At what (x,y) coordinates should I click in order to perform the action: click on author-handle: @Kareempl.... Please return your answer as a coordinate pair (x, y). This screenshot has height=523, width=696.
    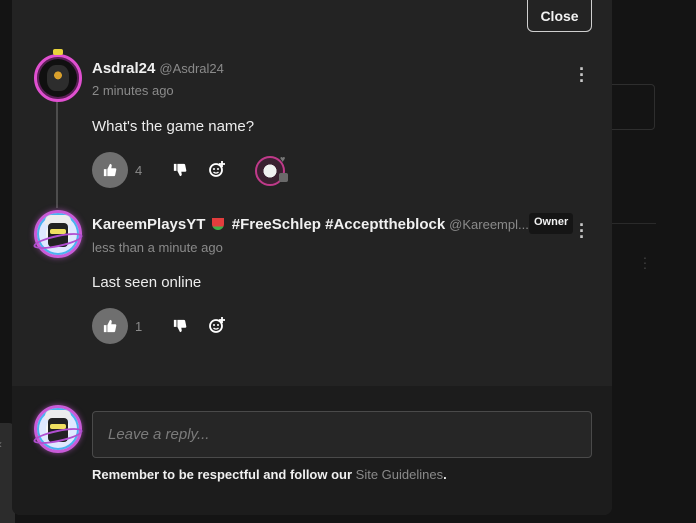
    Looking at the image, I should click on (489, 224).